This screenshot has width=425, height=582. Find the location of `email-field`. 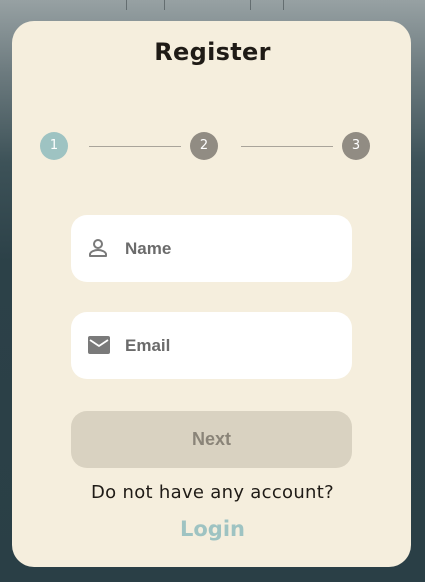

email-field is located at coordinates (211, 345).